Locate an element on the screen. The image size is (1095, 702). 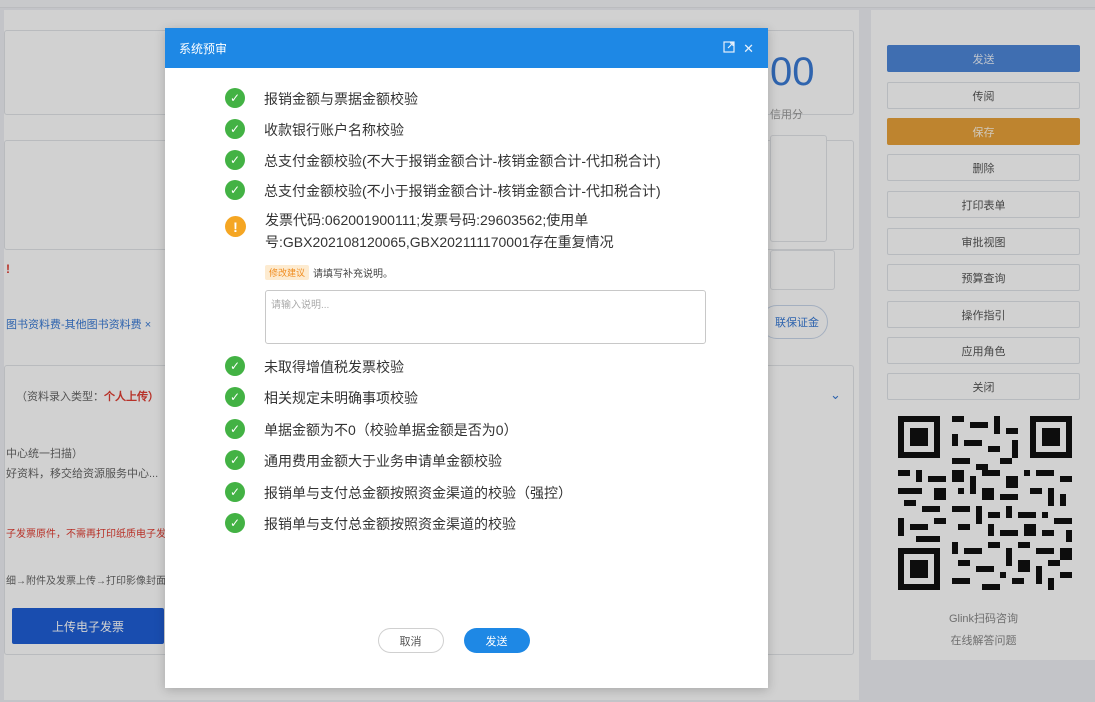
check-item: ✓ 相关规定未明确事项校验 is located at coordinates (321, 398).